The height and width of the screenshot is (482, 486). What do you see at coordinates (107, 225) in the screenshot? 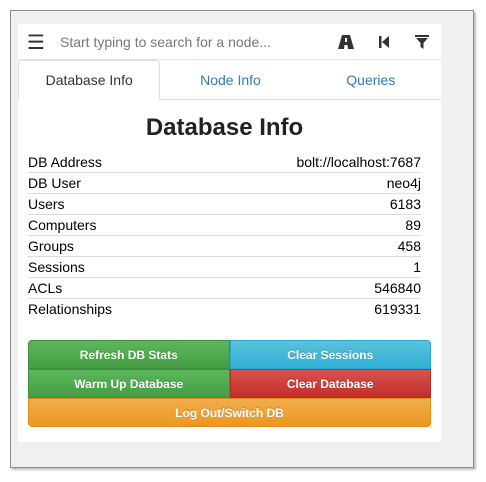
I see `stat-label: Computers` at bounding box center [107, 225].